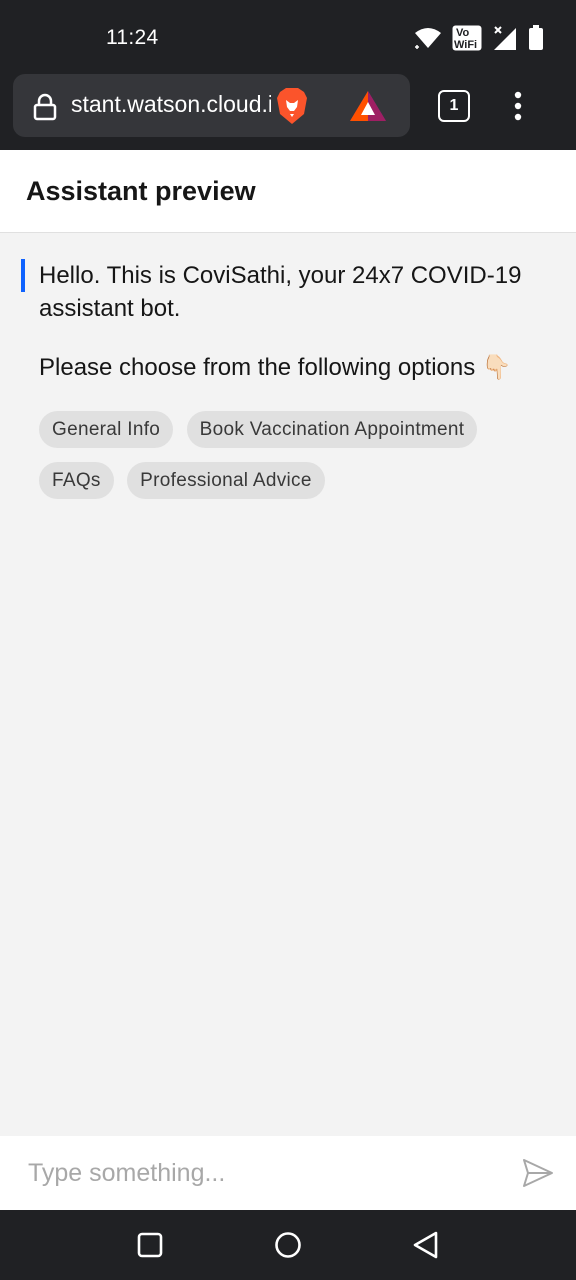 Image resolution: width=576 pixels, height=1280 pixels. Describe the element at coordinates (76, 480) in the screenshot. I see `option-faqs: FAQs` at that location.